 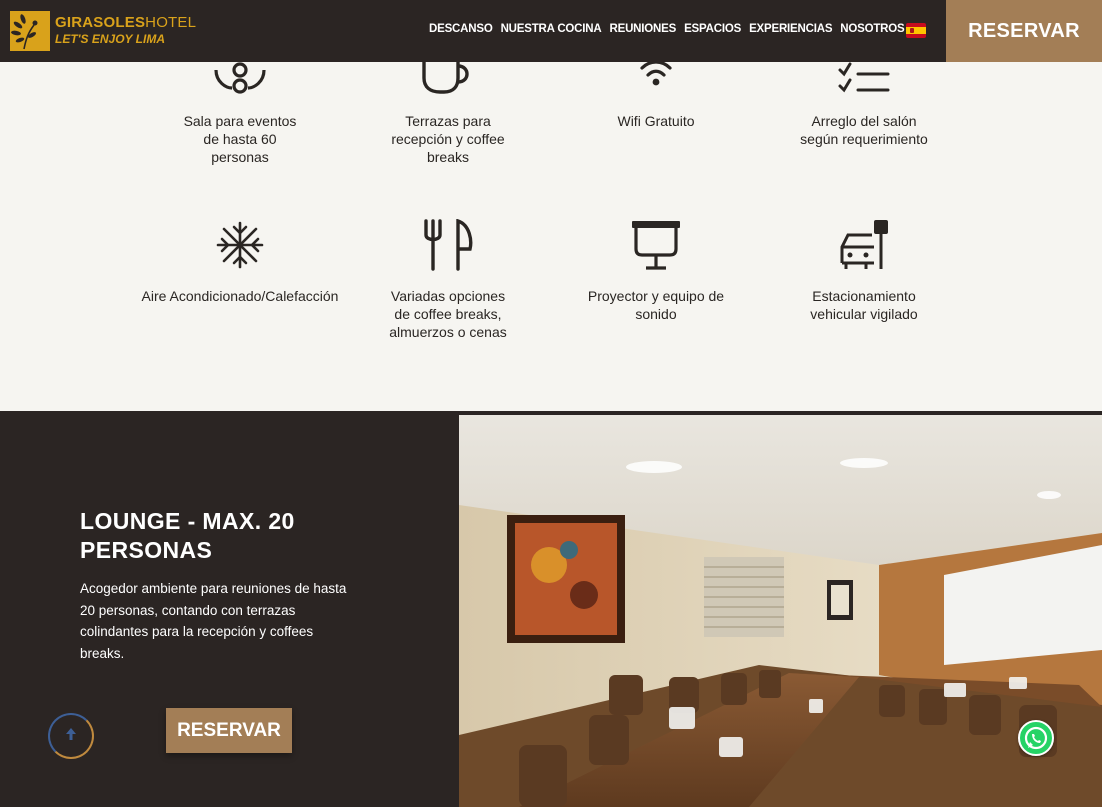 What do you see at coordinates (448, 139) in the screenshot?
I see `amenity-label: Terrazas para recepción y coffee breaks` at bounding box center [448, 139].